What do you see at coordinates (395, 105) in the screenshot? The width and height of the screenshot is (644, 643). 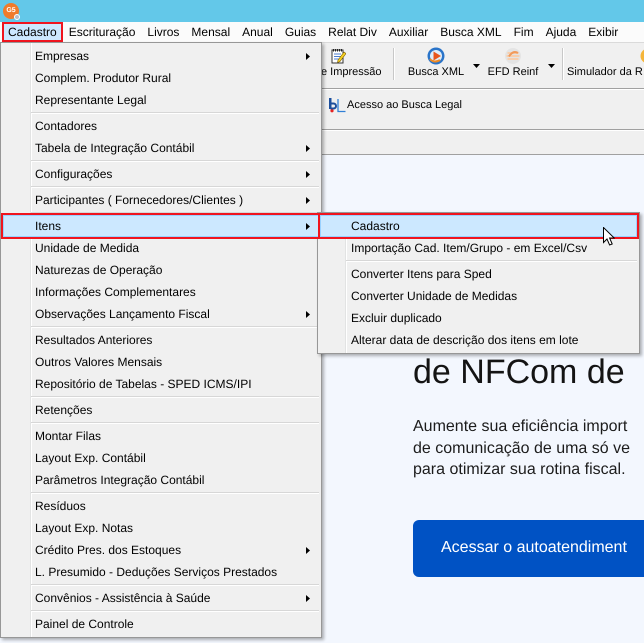 I see `toolbar-link: Acesso ao Busca Legal` at bounding box center [395, 105].